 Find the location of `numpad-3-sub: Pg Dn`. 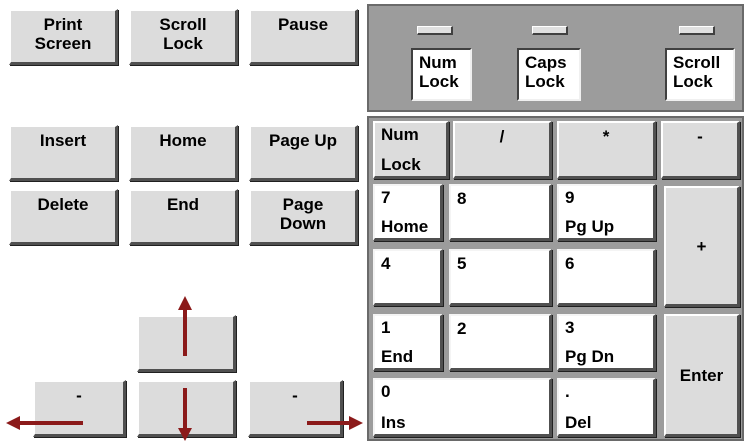

numpad-3-sub: Pg Dn is located at coordinates (590, 356).